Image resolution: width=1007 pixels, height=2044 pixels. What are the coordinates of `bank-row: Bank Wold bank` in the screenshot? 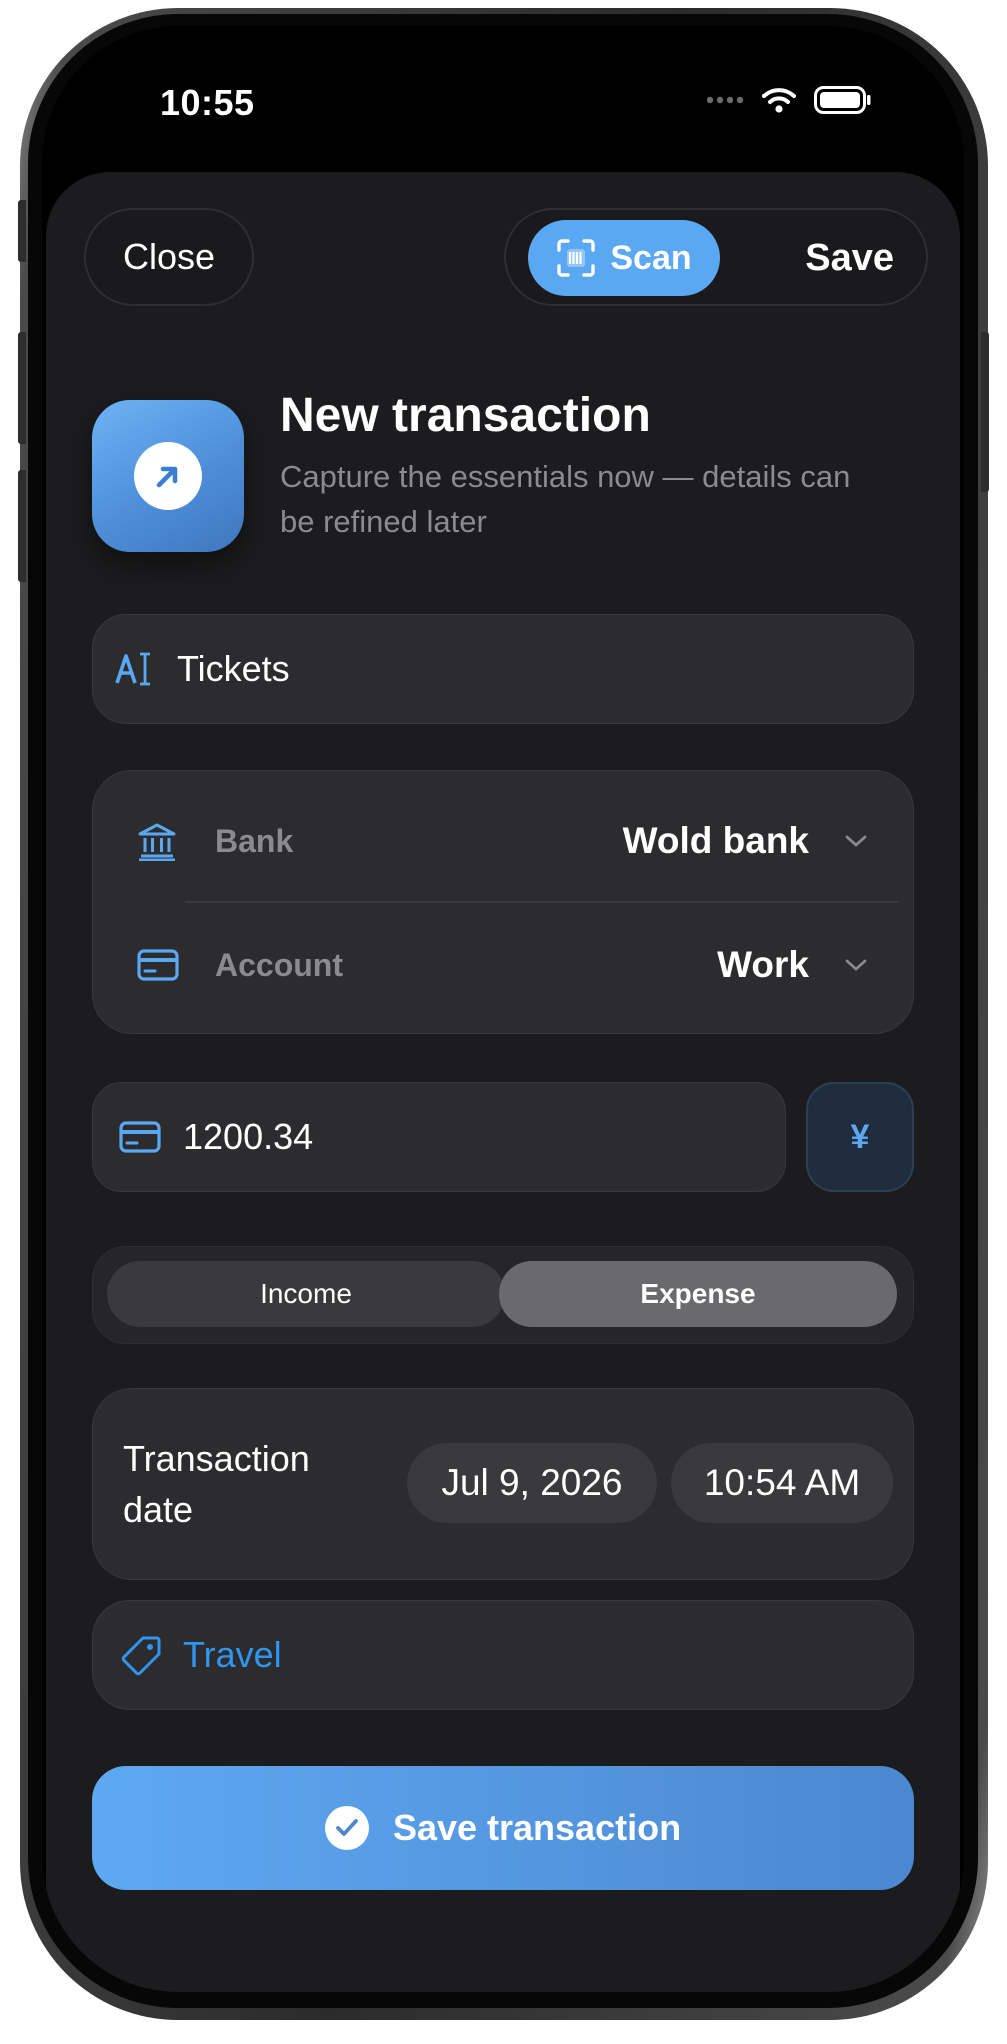 It's located at (503, 841).